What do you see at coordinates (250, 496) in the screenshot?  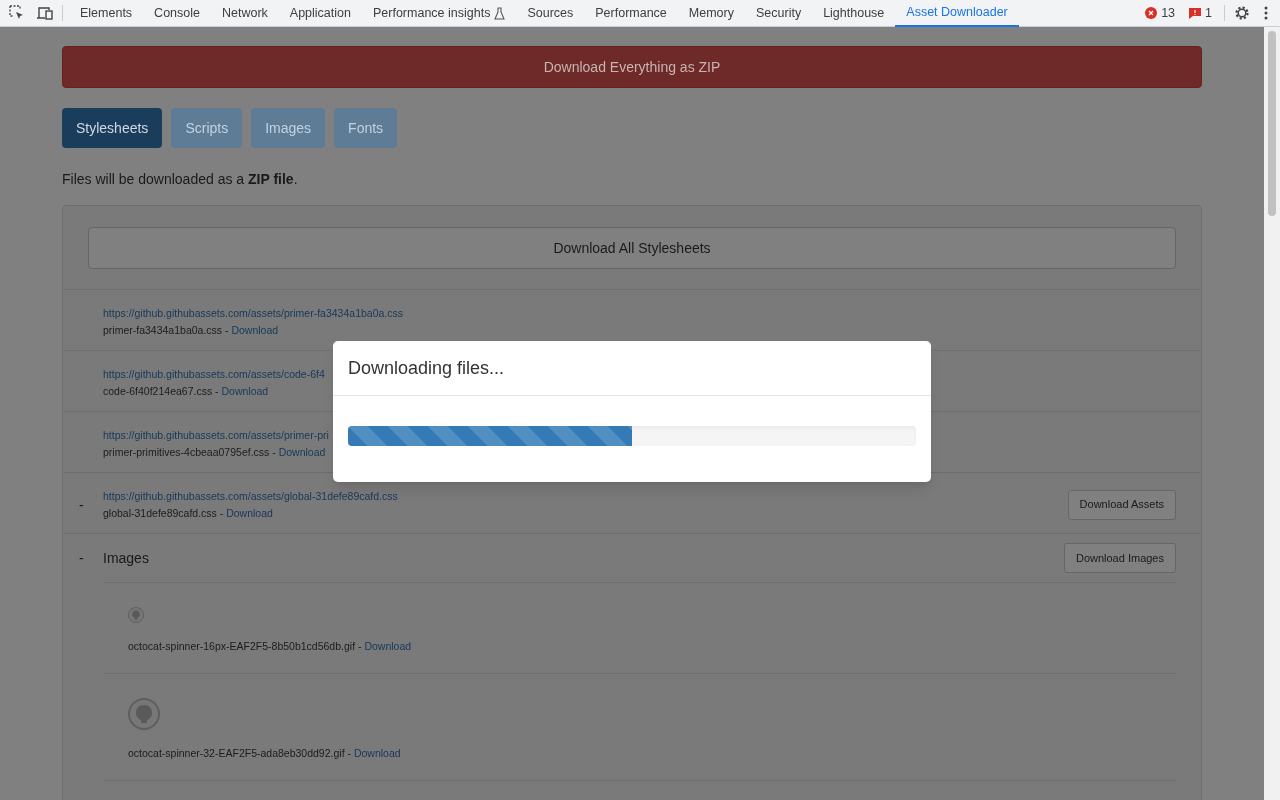 I see `asset-url: https://github.githubassets.com/assets/global-31defe89cafd.css` at bounding box center [250, 496].